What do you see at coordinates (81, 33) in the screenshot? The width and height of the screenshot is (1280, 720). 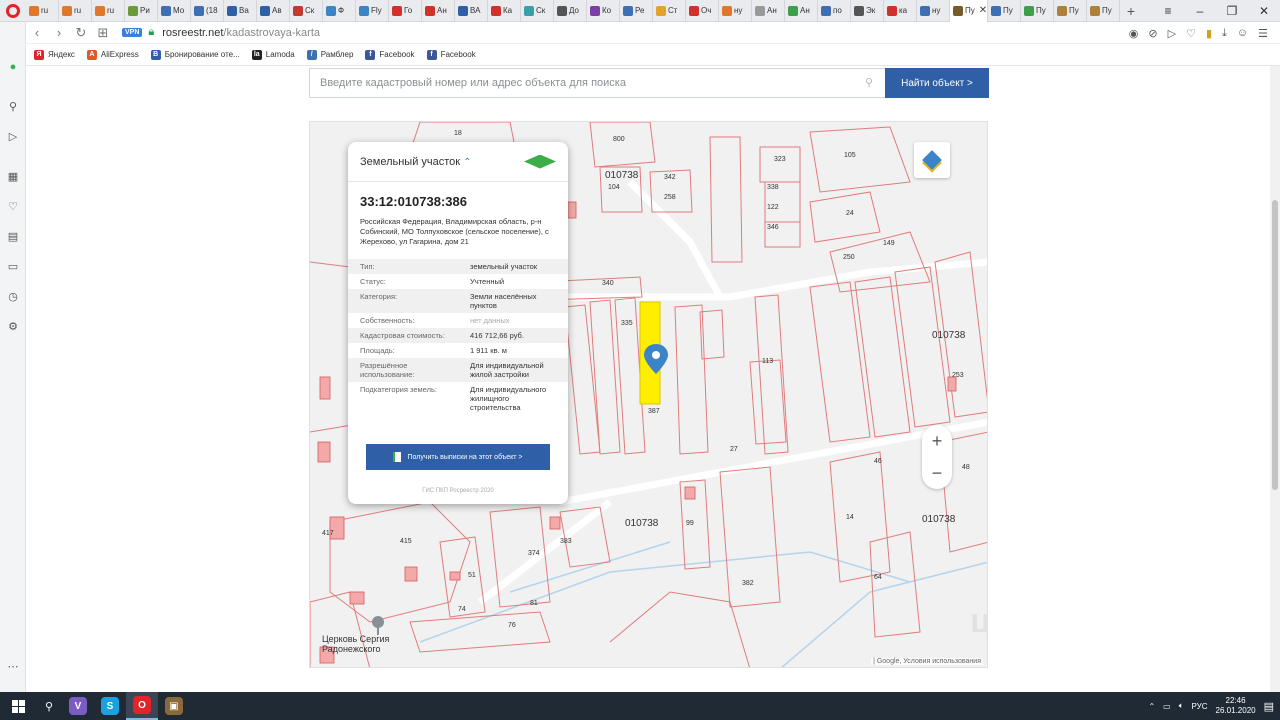 I see `reload-icon: ↻` at bounding box center [81, 33].